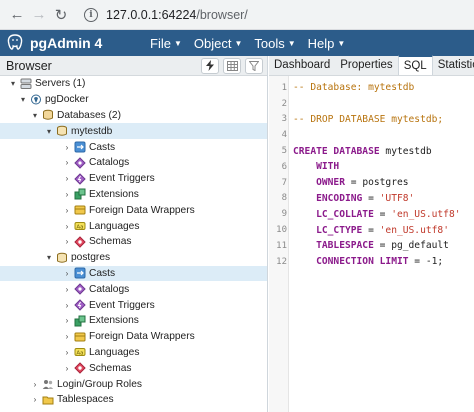 This screenshot has width=474, height=412. Describe the element at coordinates (168, 15) in the screenshot. I see `address-bar: i 127.0.0.1:64224/browser/` at that location.